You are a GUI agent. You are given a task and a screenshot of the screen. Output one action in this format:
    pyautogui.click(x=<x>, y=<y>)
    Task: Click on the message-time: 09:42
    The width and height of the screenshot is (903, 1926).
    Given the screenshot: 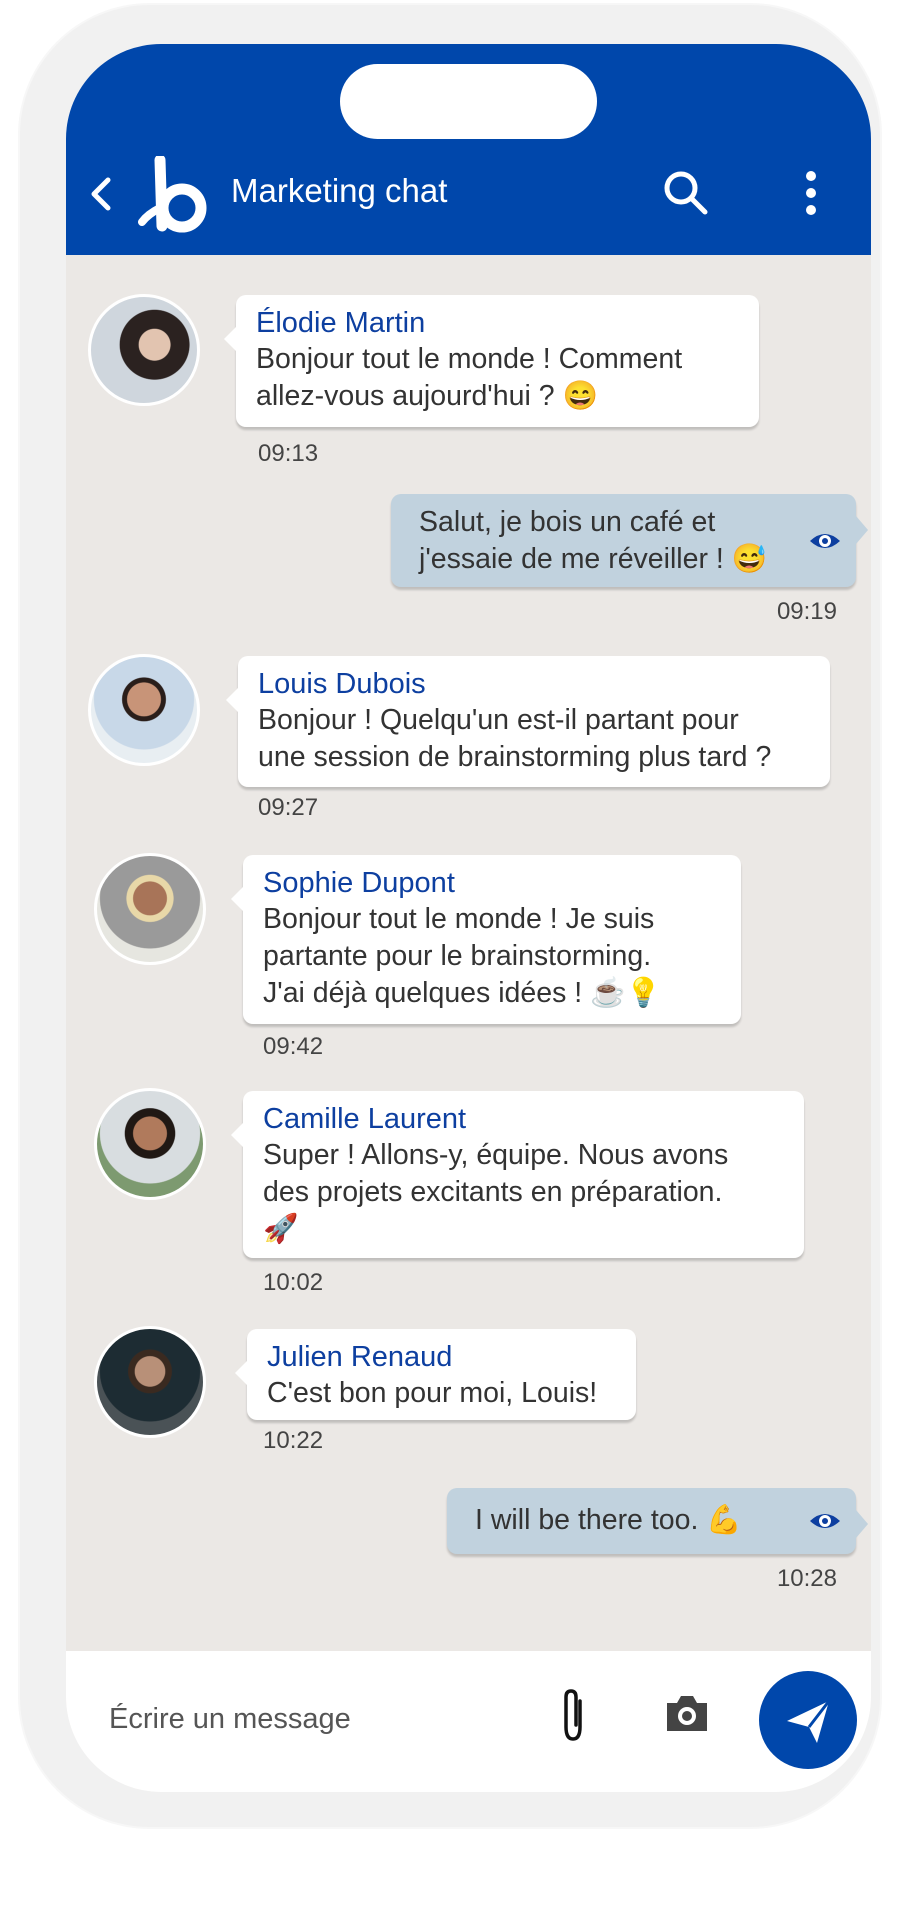 What is the action you would take?
    pyautogui.click(x=293, y=1046)
    